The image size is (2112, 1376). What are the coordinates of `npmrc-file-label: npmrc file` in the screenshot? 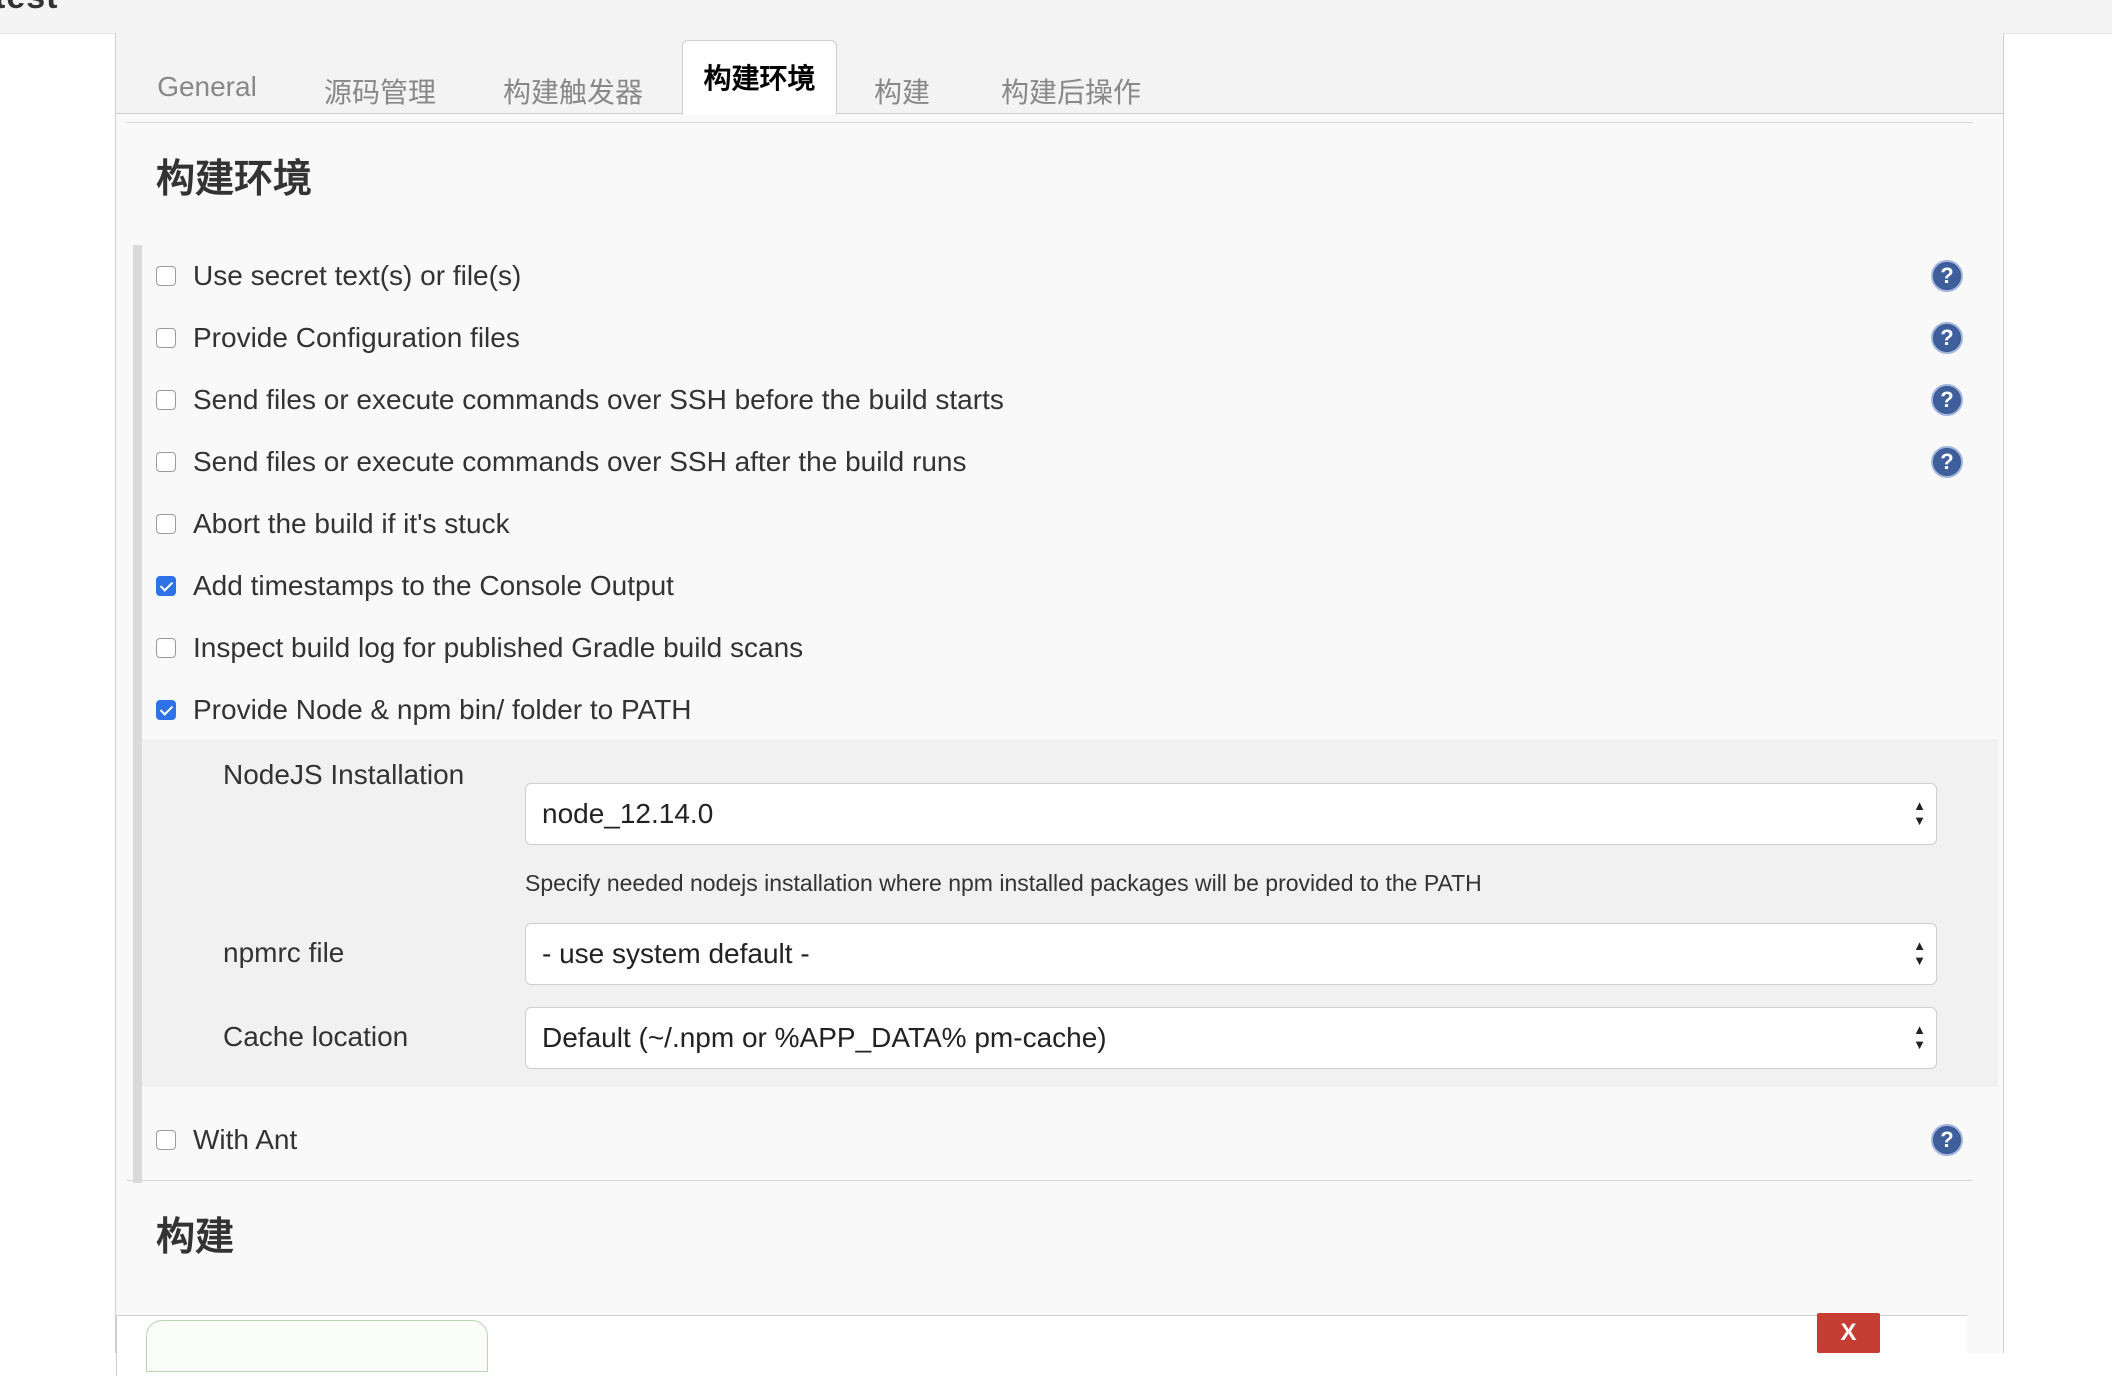 It's located at (284, 952).